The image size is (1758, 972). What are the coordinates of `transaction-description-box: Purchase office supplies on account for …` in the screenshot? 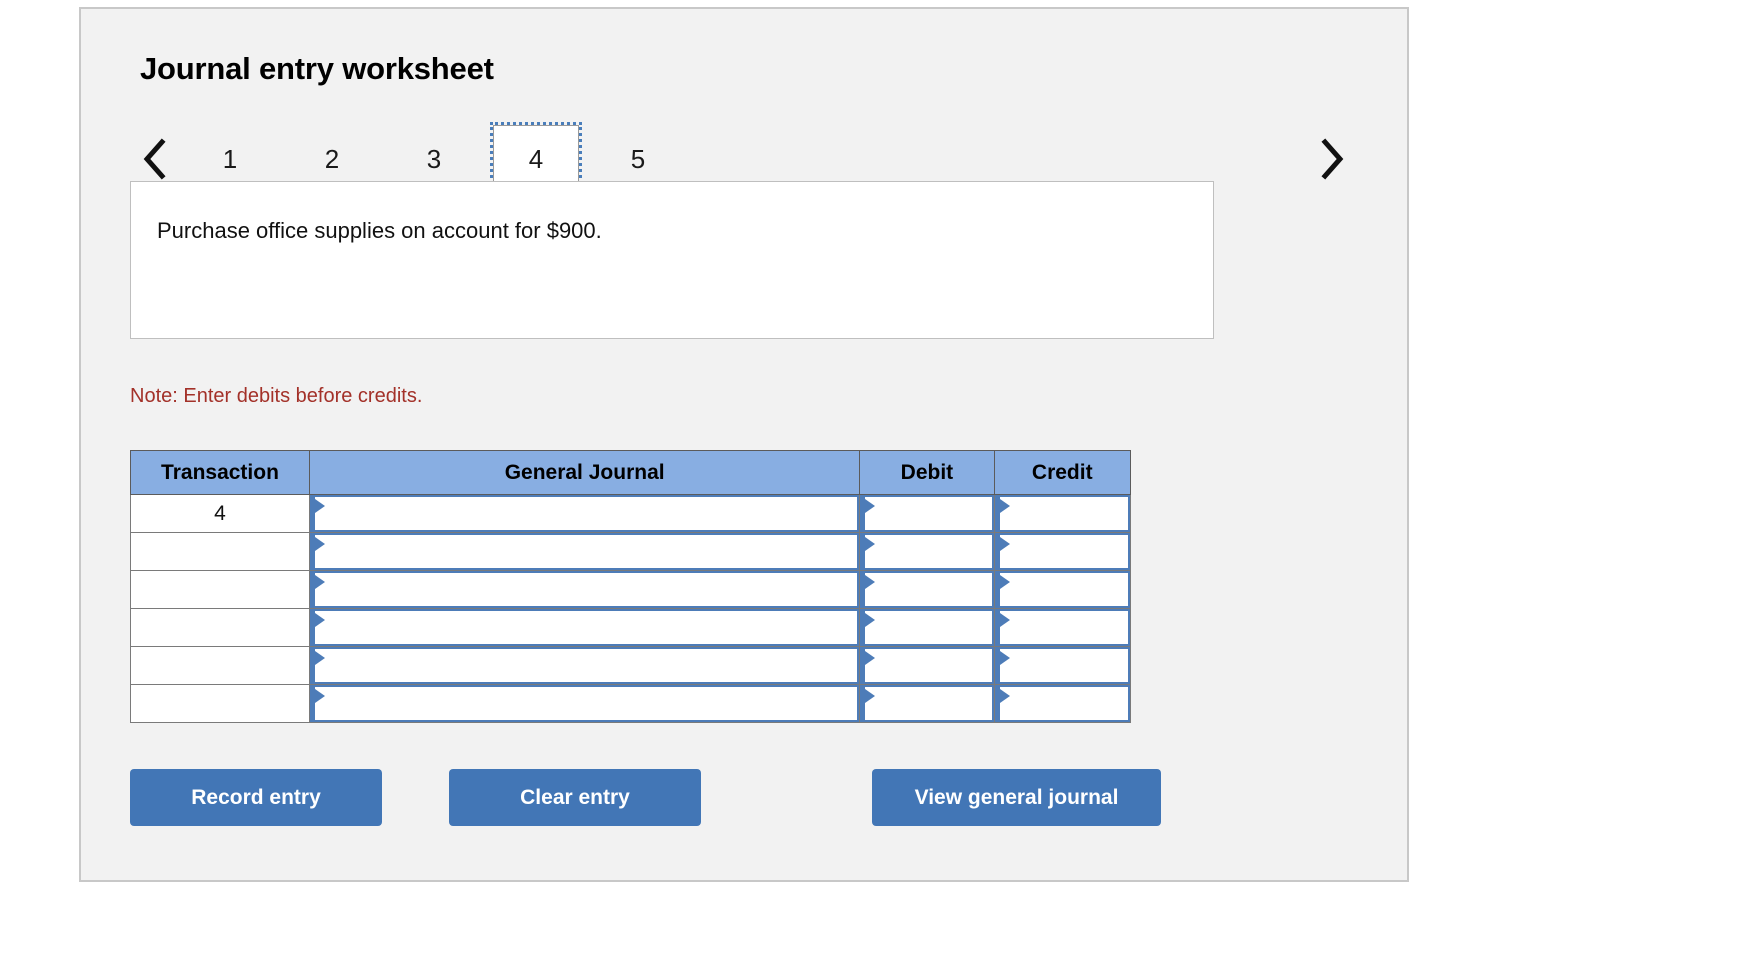 It's located at (672, 260).